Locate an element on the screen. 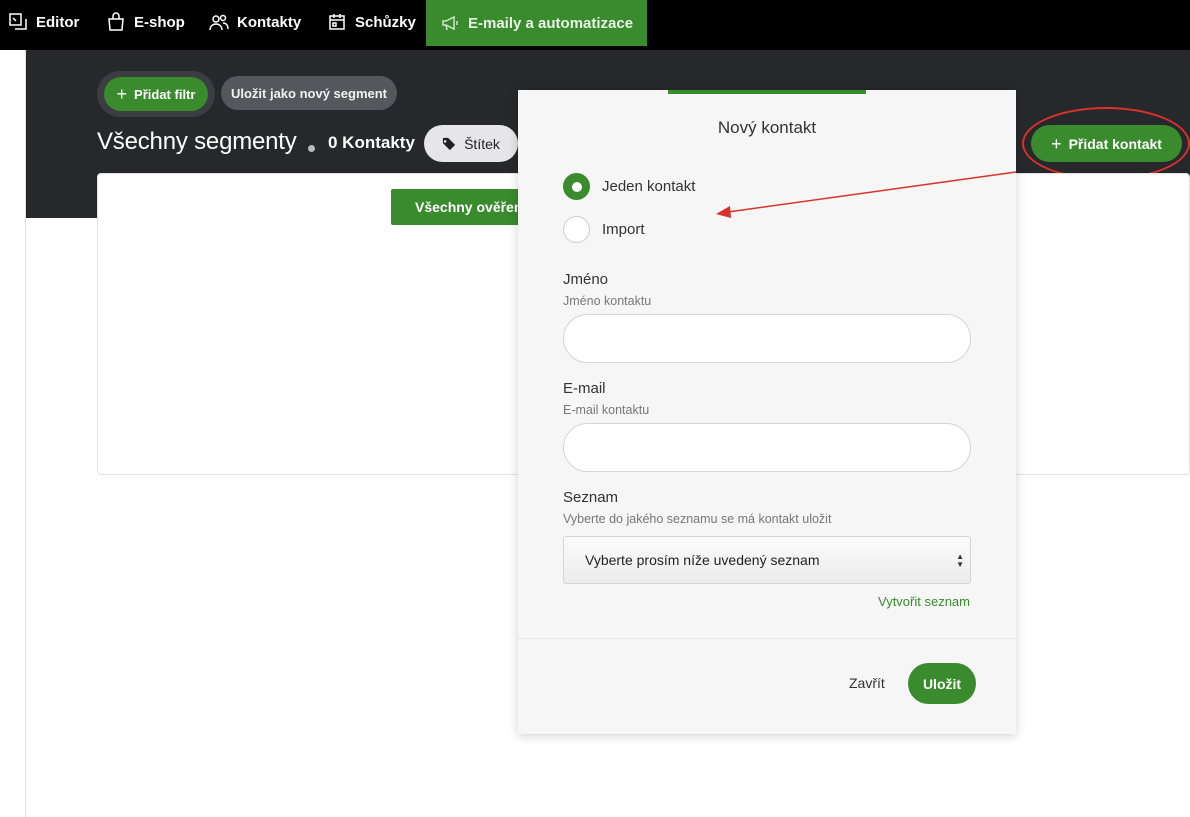 The height and width of the screenshot is (817, 1190). tag-icon is located at coordinates (449, 143).